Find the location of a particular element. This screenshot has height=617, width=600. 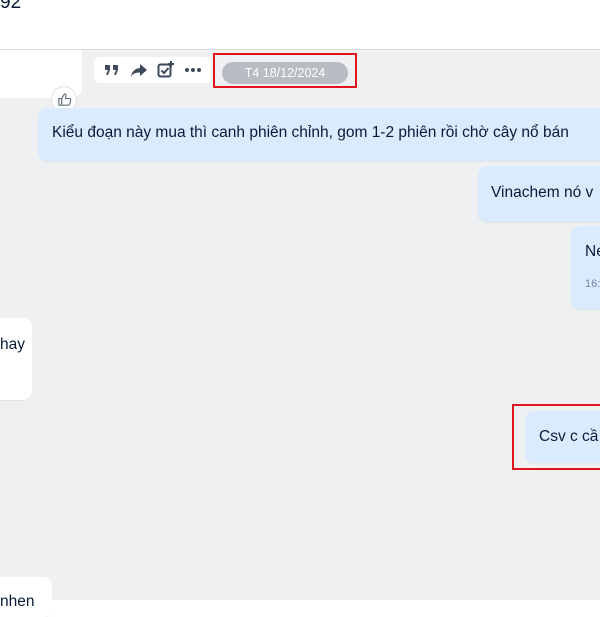

message-bubble: Ne 16: is located at coordinates (585, 267).